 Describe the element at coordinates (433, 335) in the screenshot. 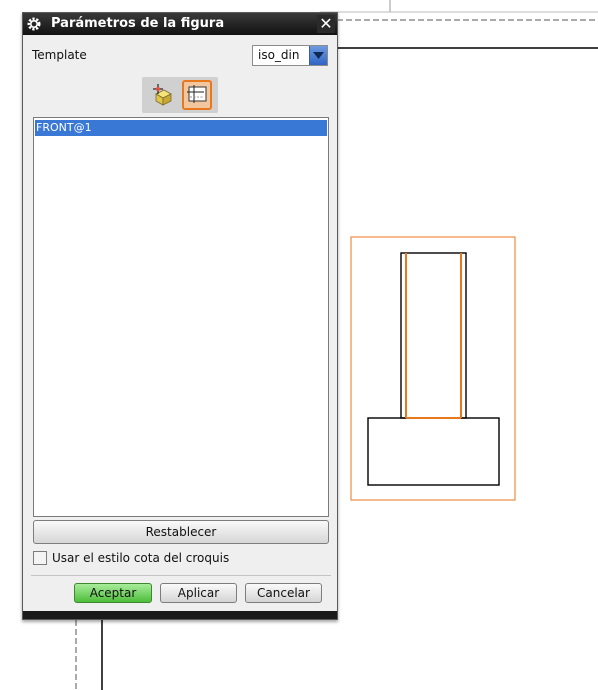

I see `column-outline` at that location.